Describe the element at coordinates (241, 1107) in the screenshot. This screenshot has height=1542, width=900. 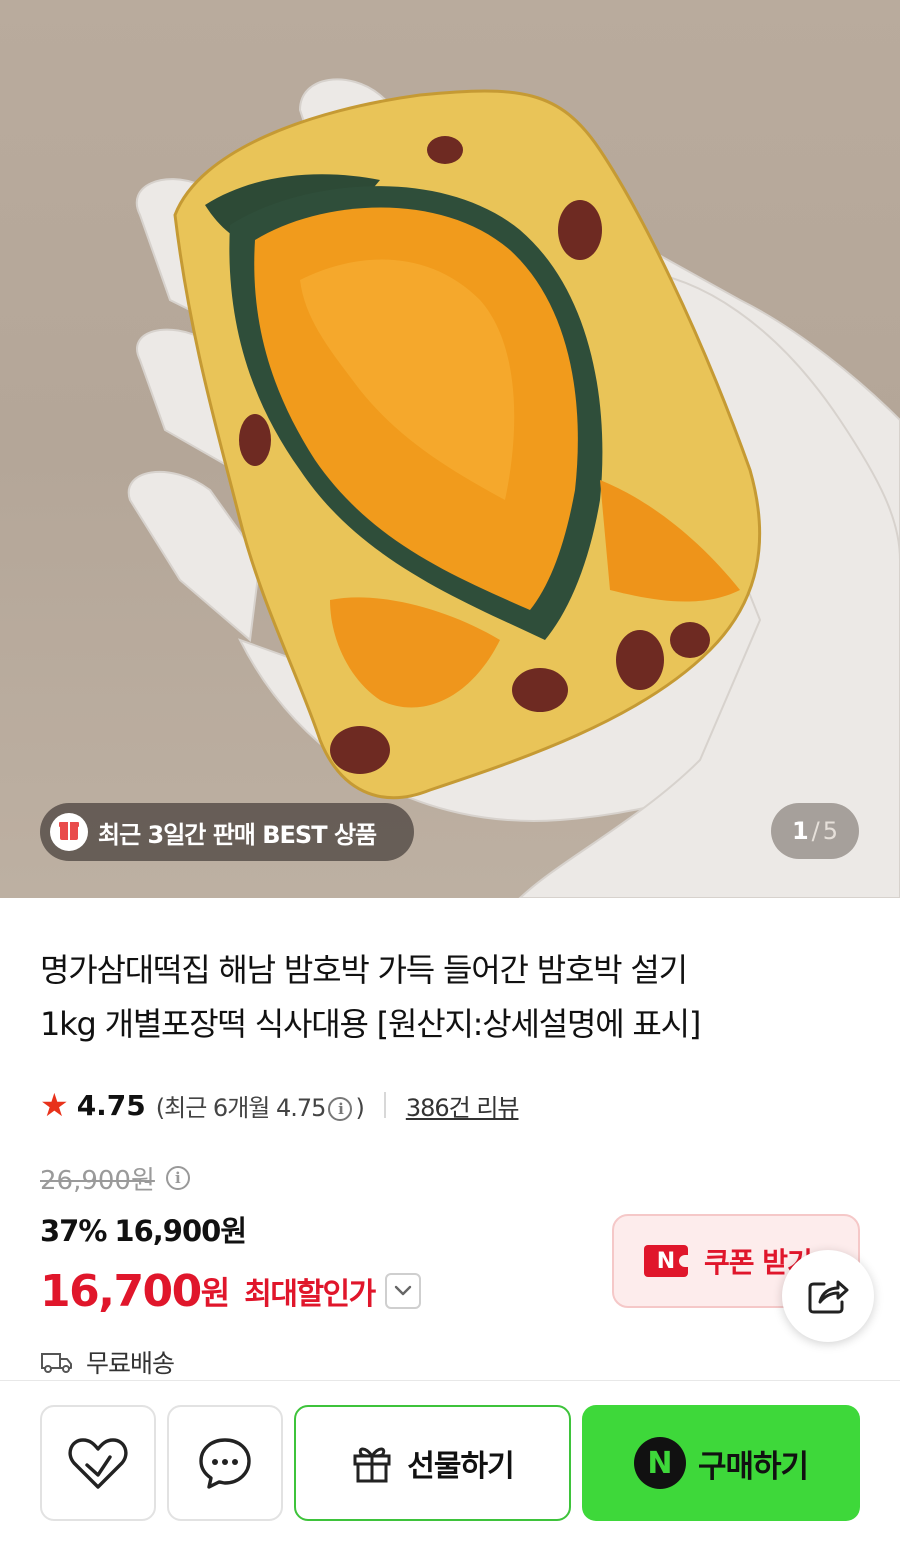
I see `recent-rating-prefix: (최근 6개월 4.75` at that location.